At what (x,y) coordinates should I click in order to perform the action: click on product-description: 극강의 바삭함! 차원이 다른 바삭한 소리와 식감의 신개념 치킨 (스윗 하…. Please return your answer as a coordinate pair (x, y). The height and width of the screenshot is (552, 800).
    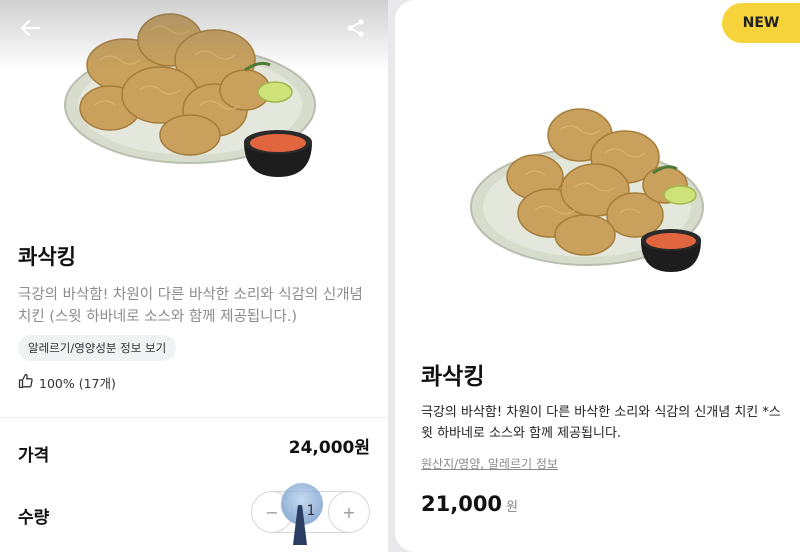
    Looking at the image, I should click on (190, 306).